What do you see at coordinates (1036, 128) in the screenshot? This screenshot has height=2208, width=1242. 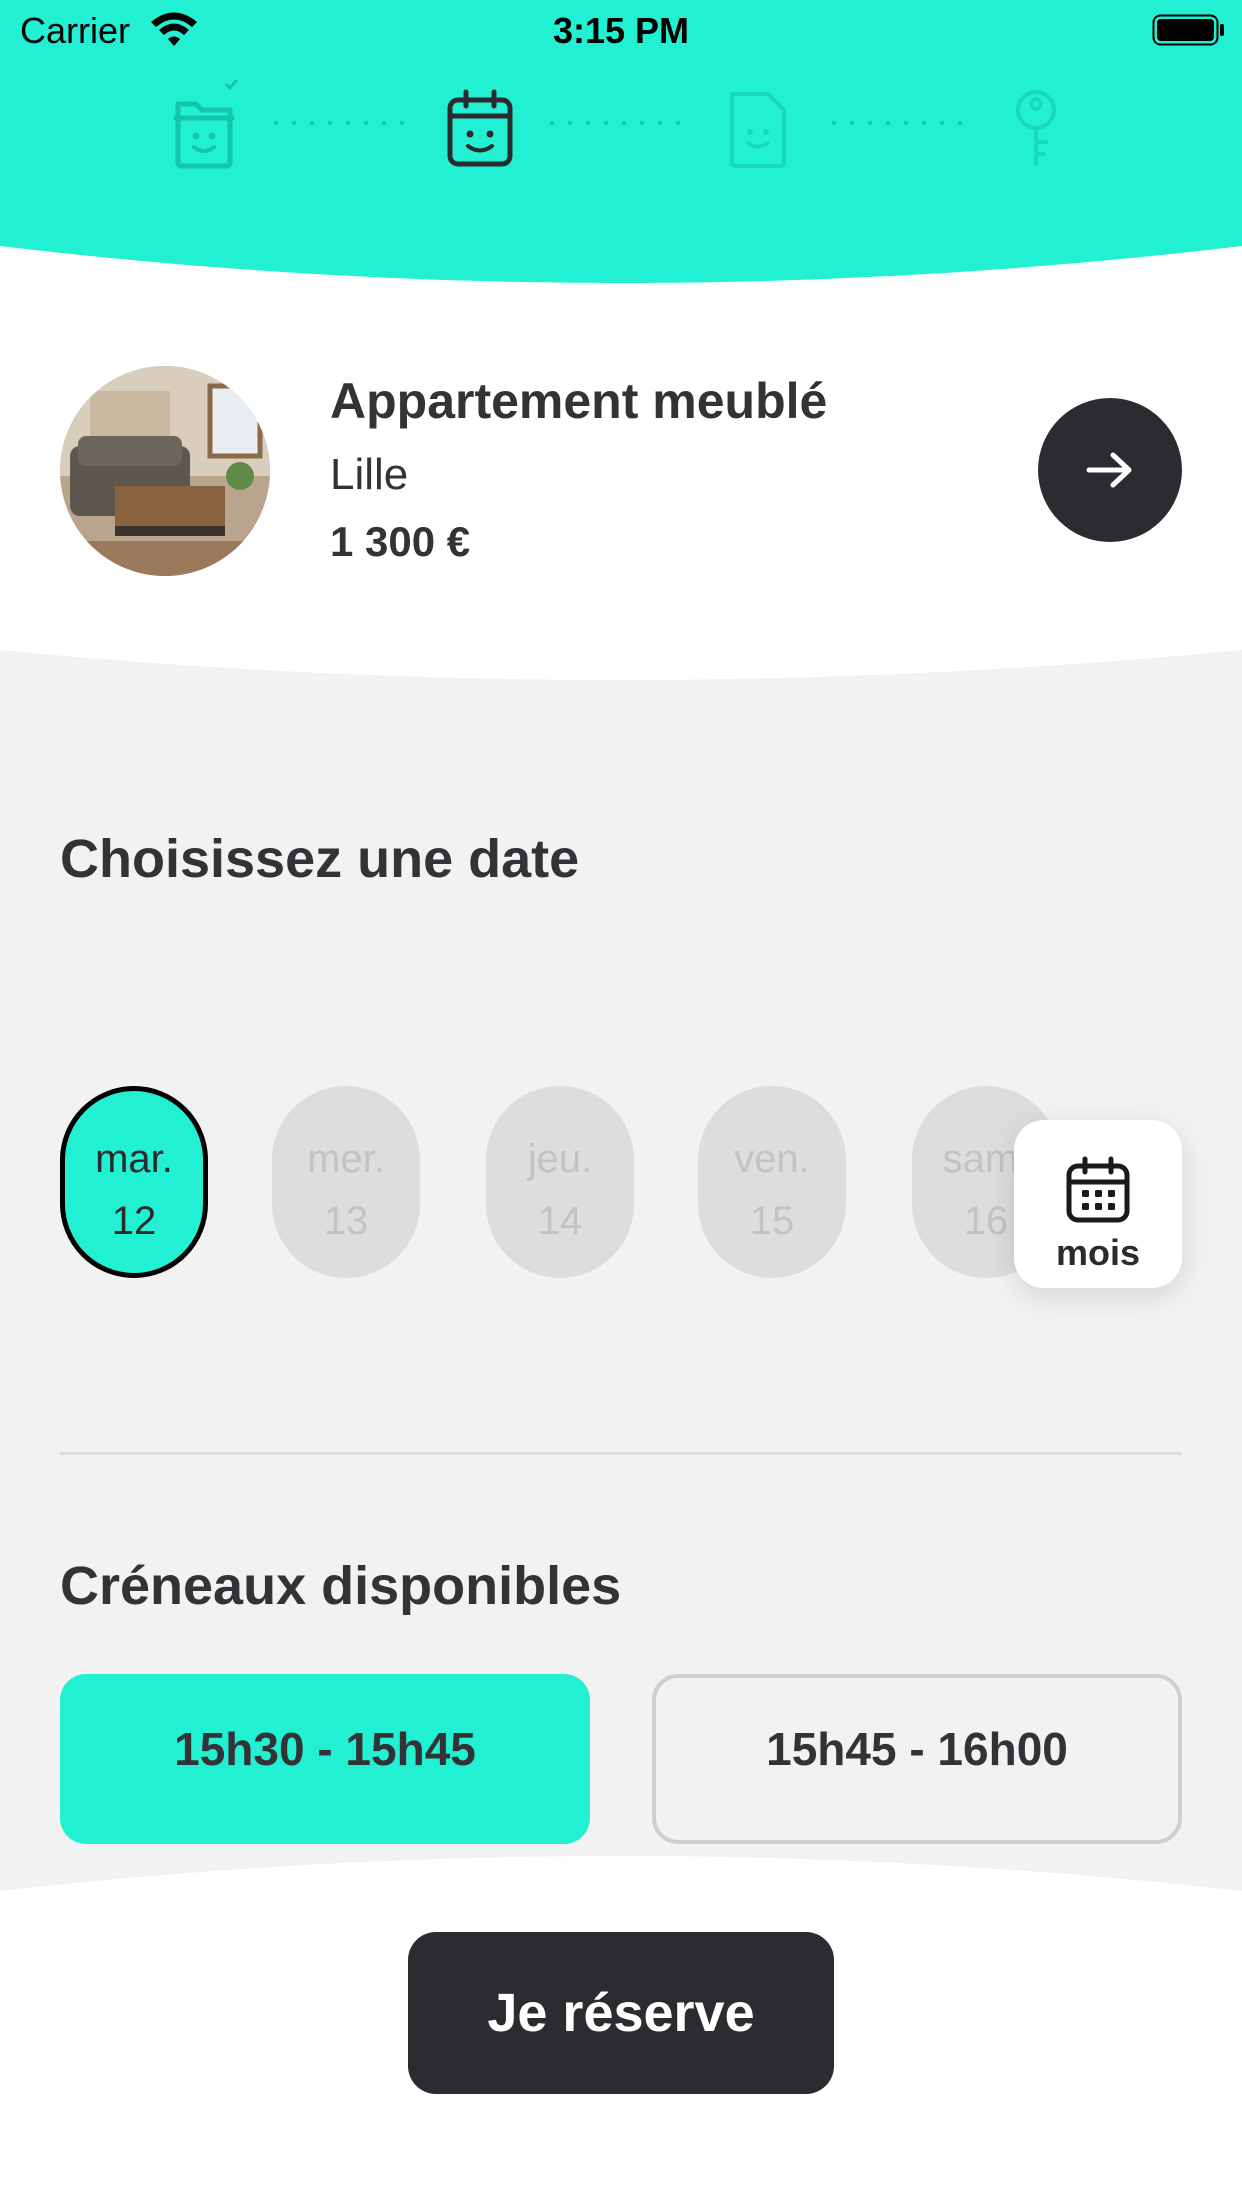 I see `key-icon` at bounding box center [1036, 128].